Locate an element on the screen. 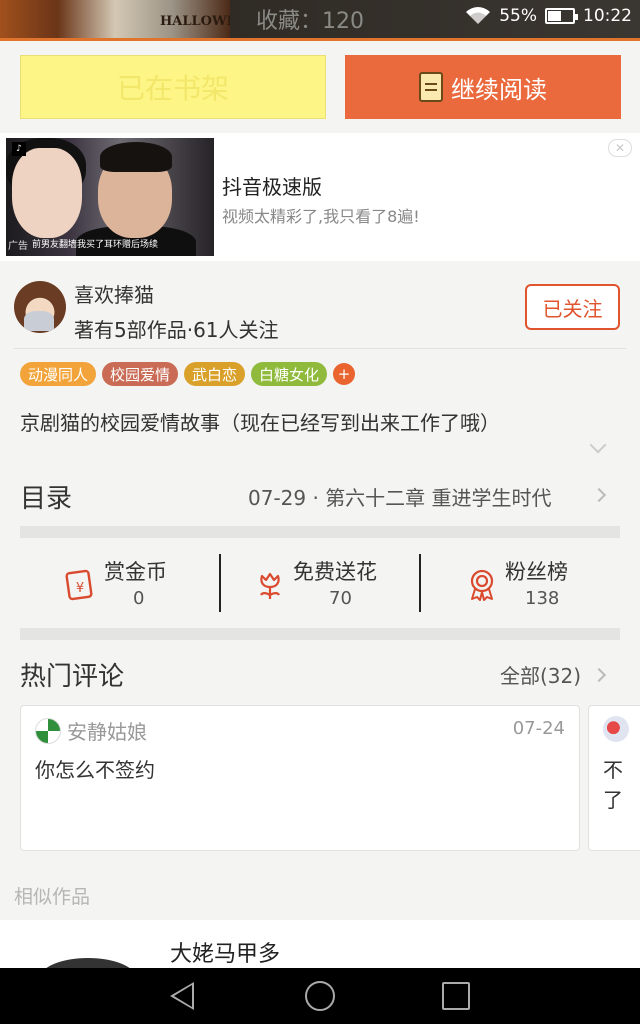  stats-row: ¥ 赏金币 0 免费送花 70 粉丝榜 138 is located at coordinates (320, 583).